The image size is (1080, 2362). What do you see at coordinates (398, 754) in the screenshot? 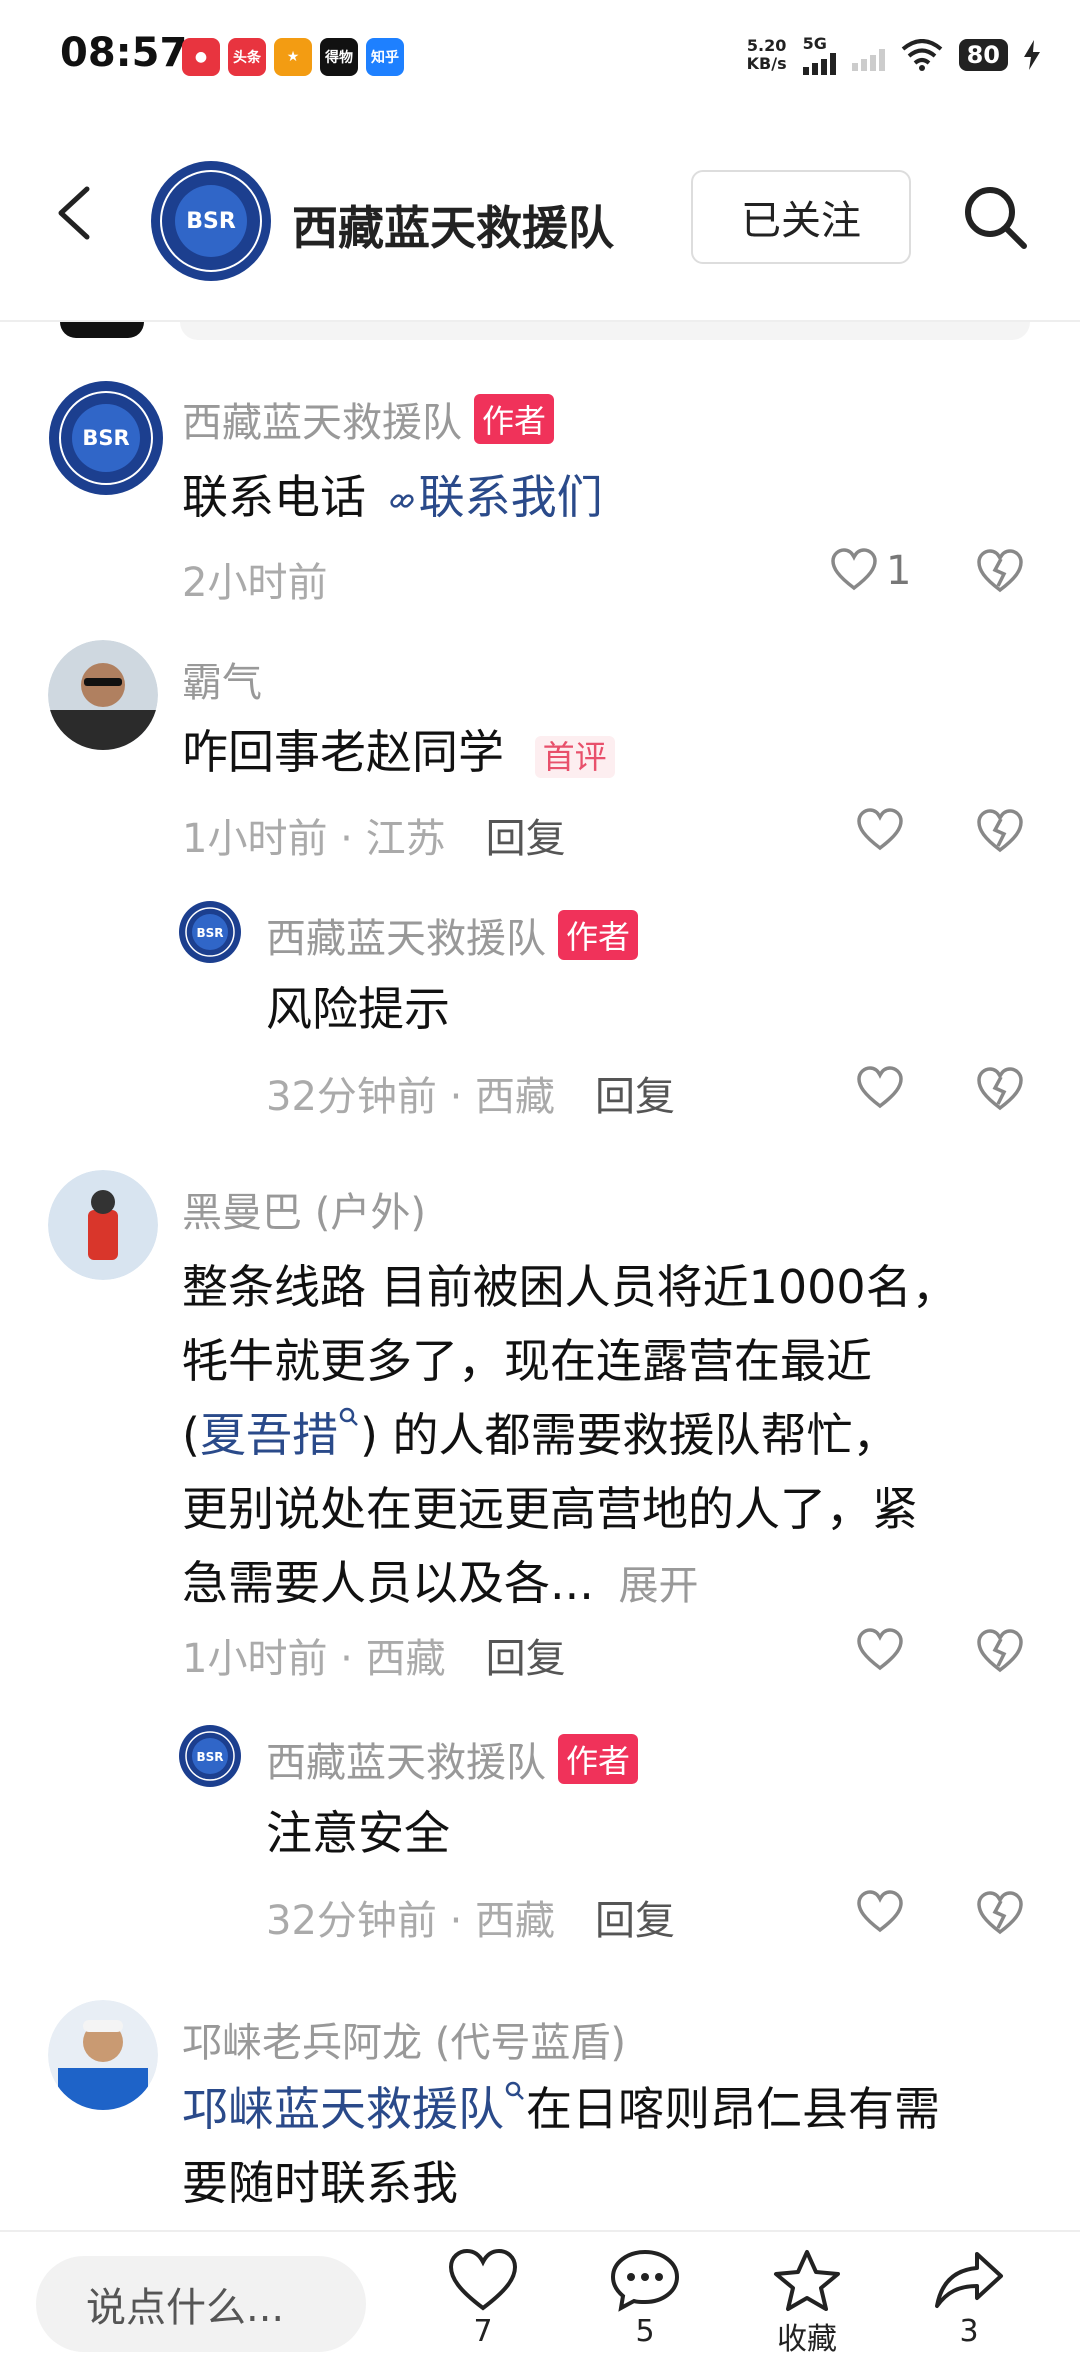
I see `comment-text: 咋回事老赵同学 首评` at bounding box center [398, 754].